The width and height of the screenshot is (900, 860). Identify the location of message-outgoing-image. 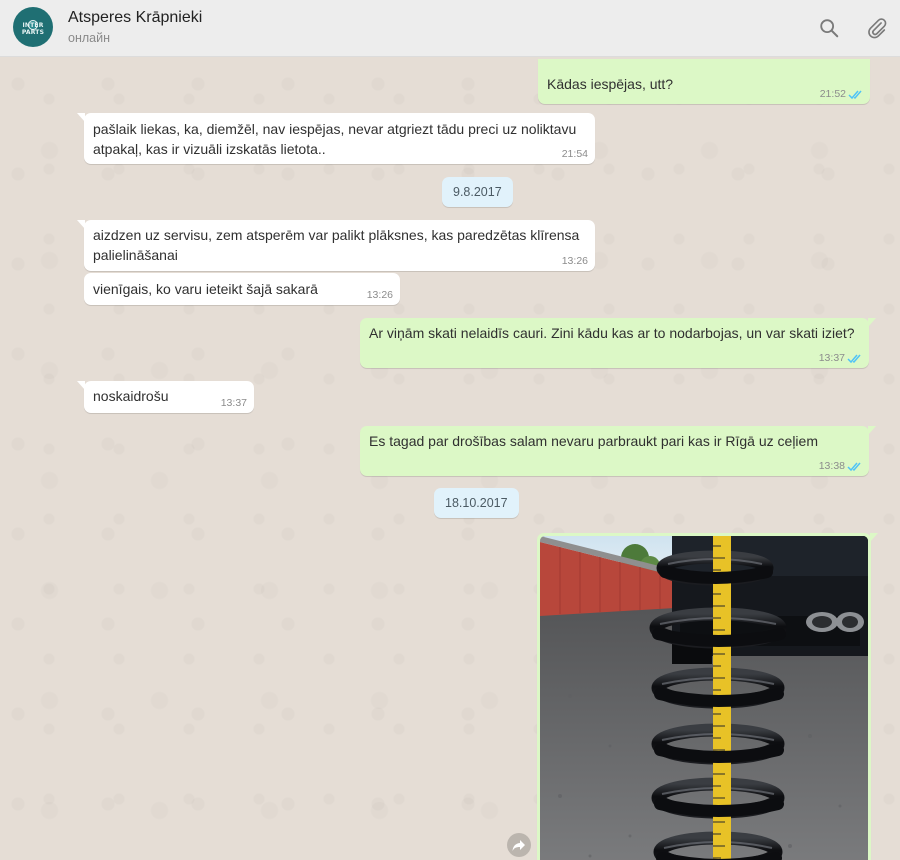
(707, 696).